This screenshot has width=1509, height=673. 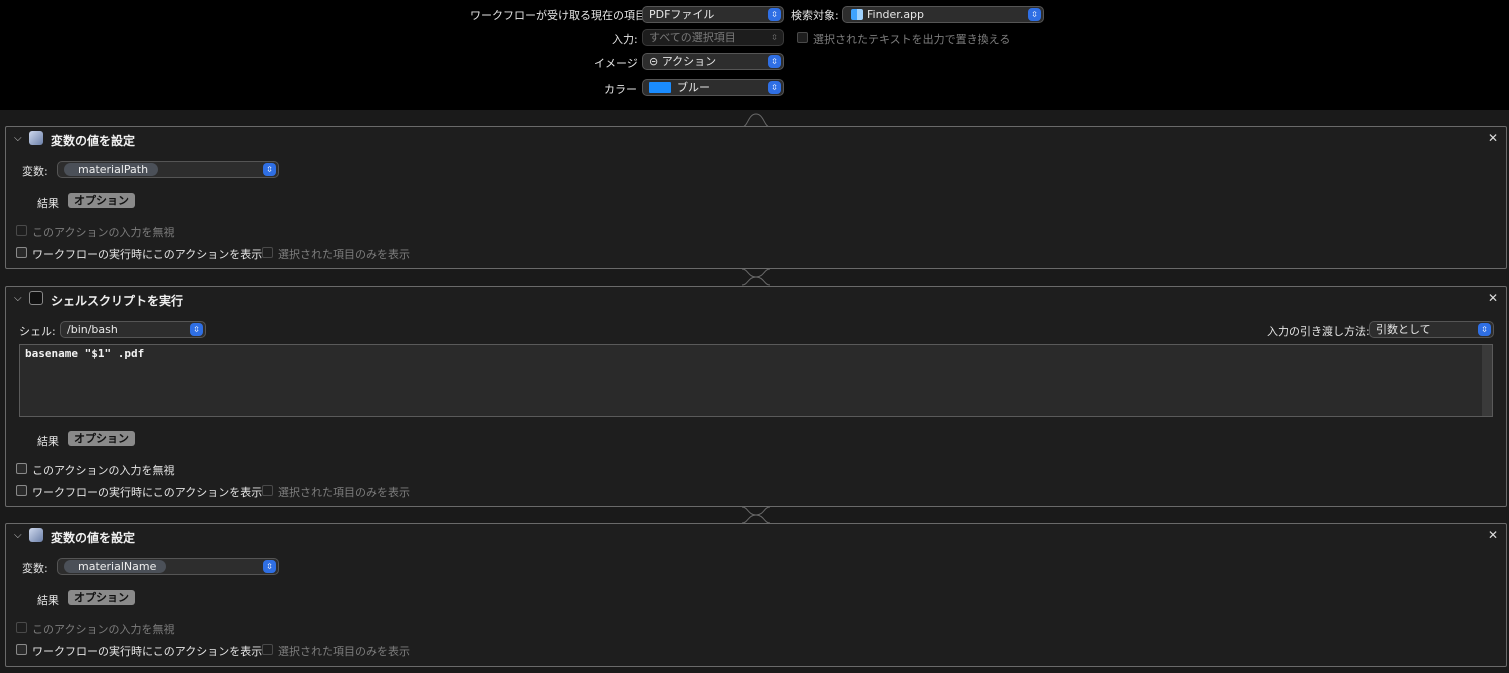 What do you see at coordinates (620, 89) in the screenshot?
I see `color-label: カラー` at bounding box center [620, 89].